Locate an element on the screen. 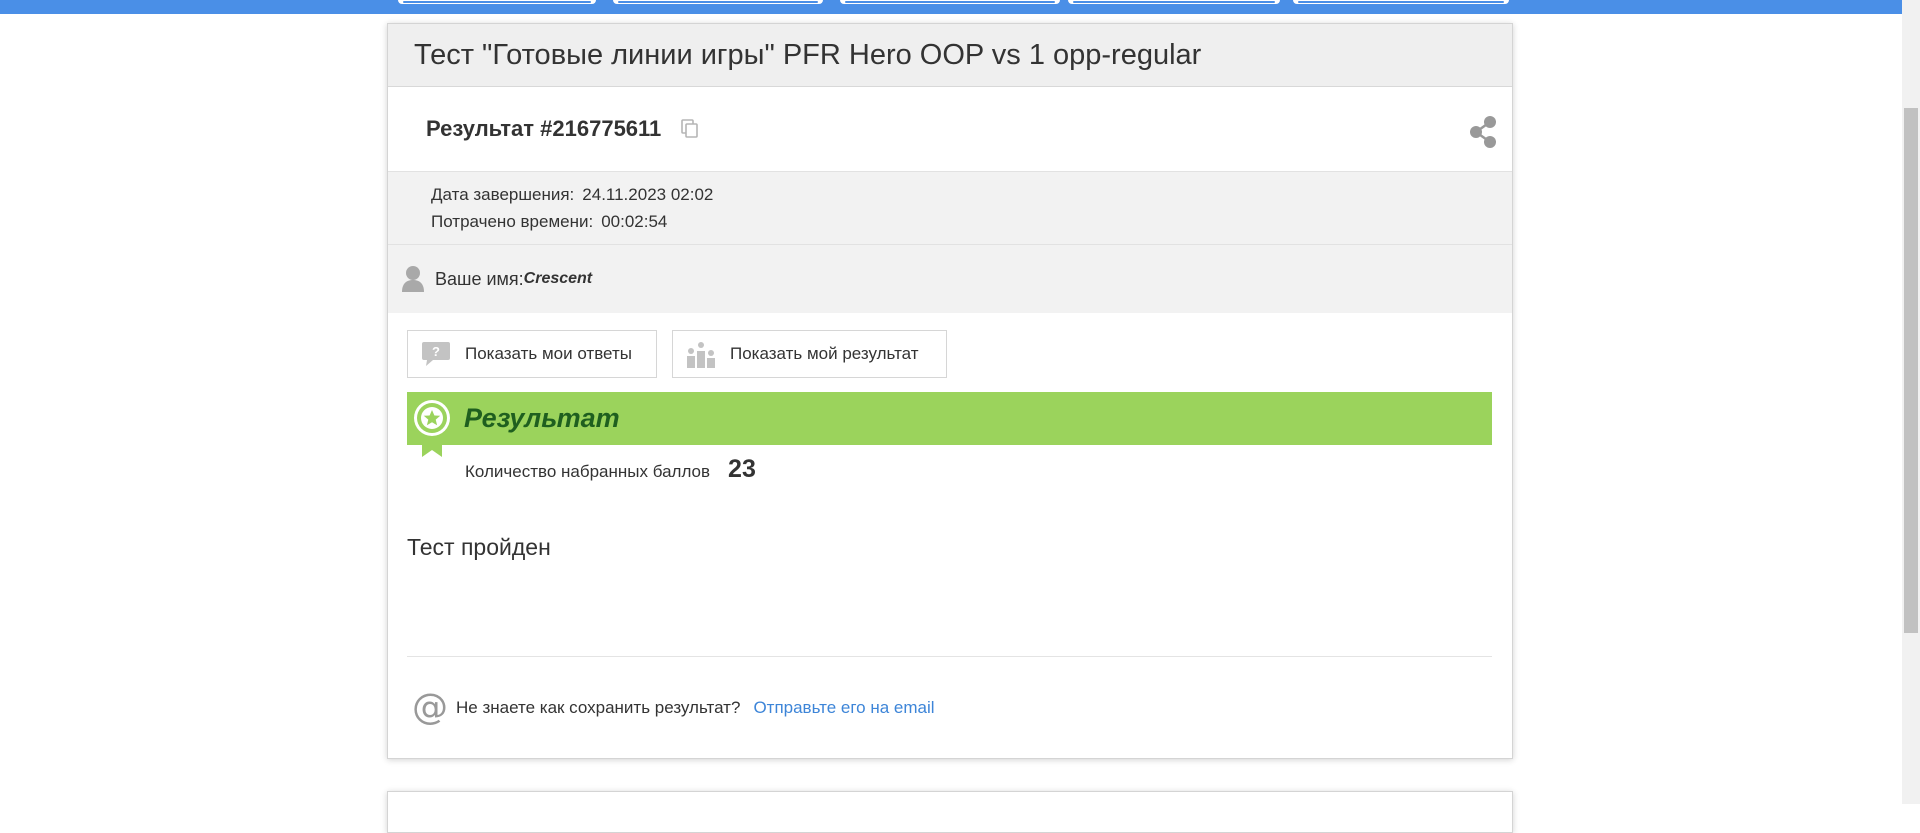 The width and height of the screenshot is (1920, 833). result-heading: Результат #216775611 is located at coordinates (950, 129).